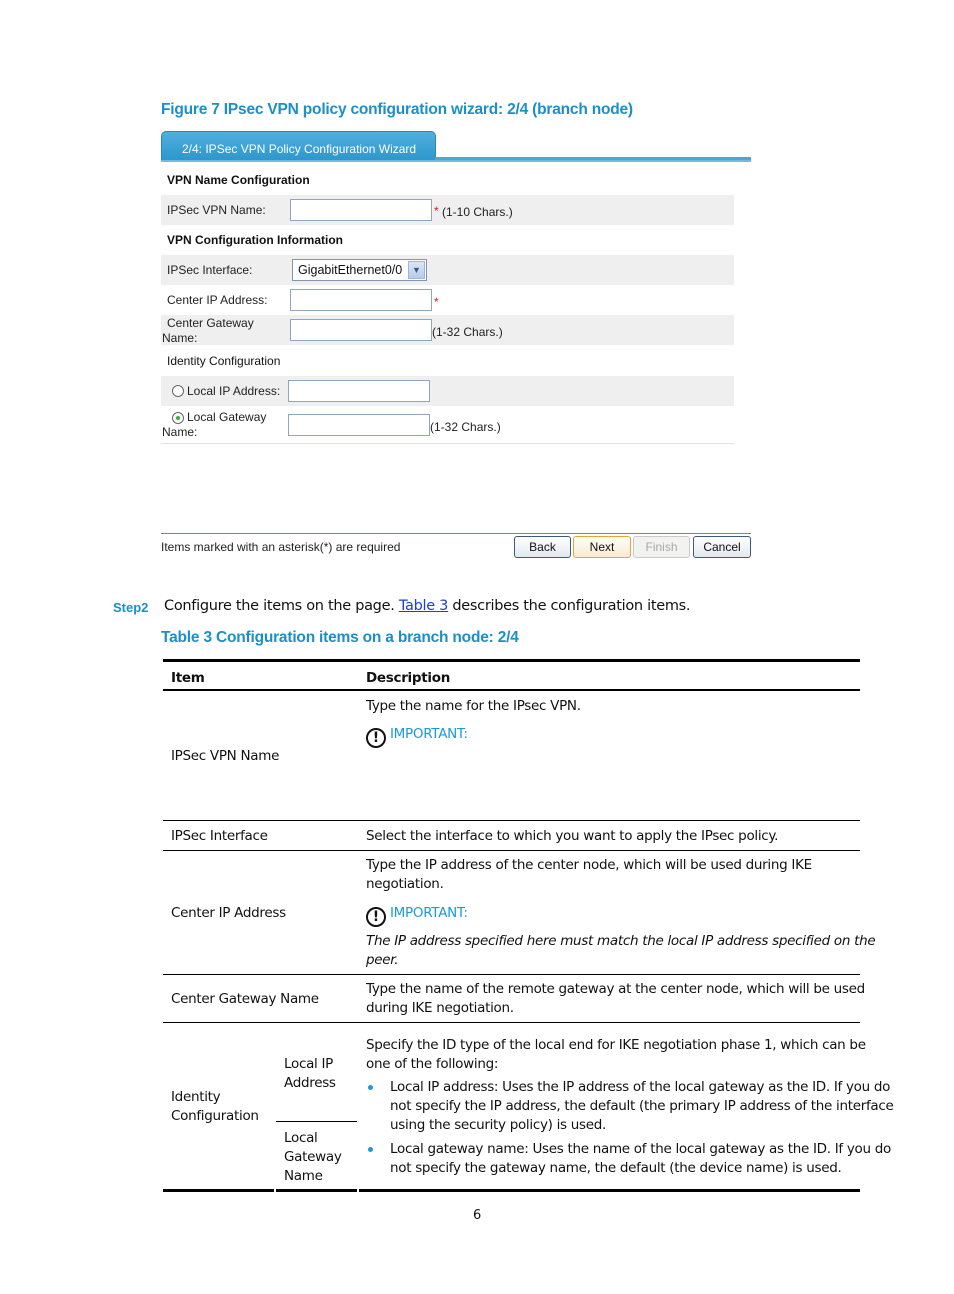 The image size is (954, 1294). Describe the element at coordinates (359, 391) in the screenshot. I see `local-ip-input` at that location.